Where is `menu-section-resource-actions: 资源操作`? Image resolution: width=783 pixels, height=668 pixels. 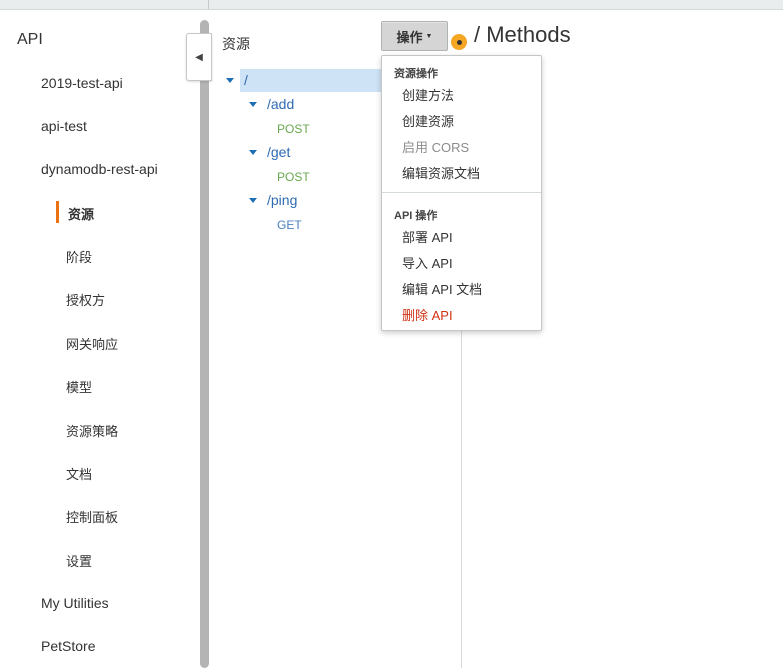
menu-section-resource-actions: 资源操作 is located at coordinates (416, 74).